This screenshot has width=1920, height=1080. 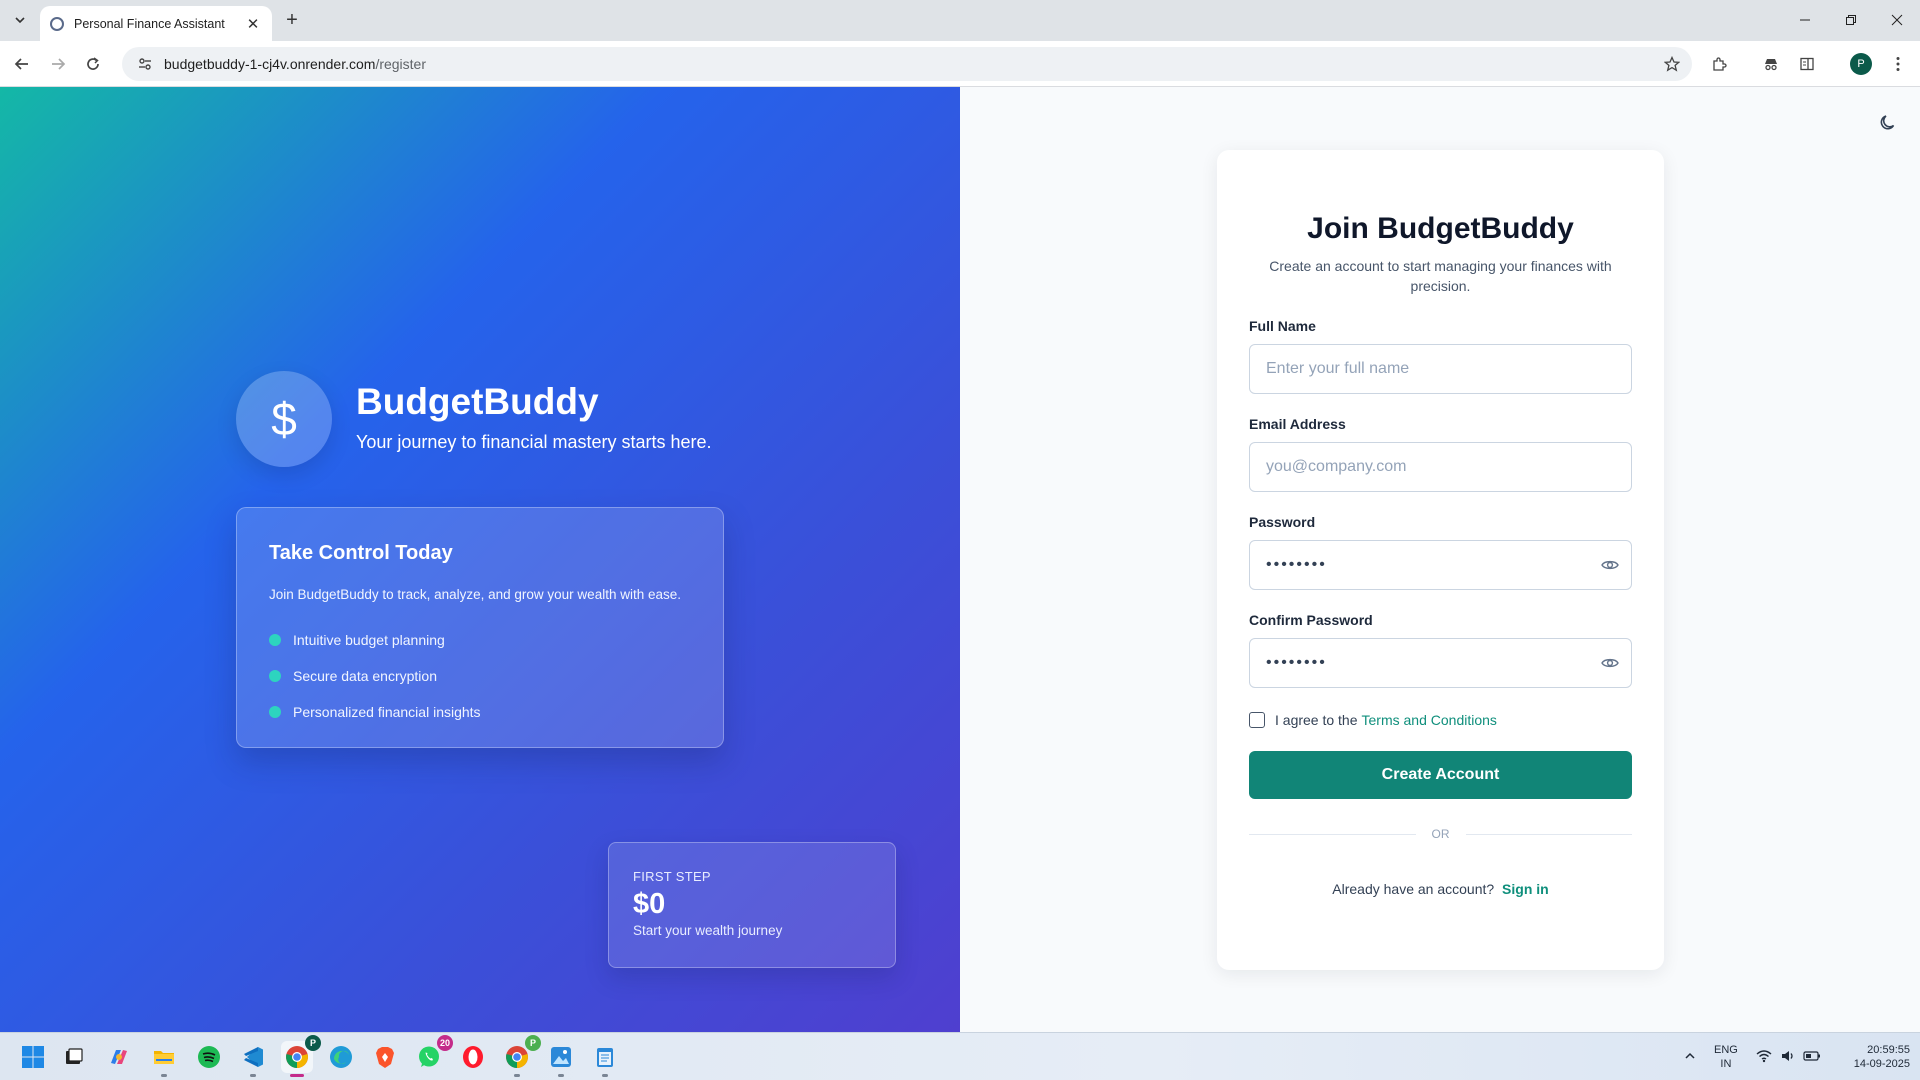 What do you see at coordinates (20, 20) in the screenshot?
I see `tab-search-chevron-icon` at bounding box center [20, 20].